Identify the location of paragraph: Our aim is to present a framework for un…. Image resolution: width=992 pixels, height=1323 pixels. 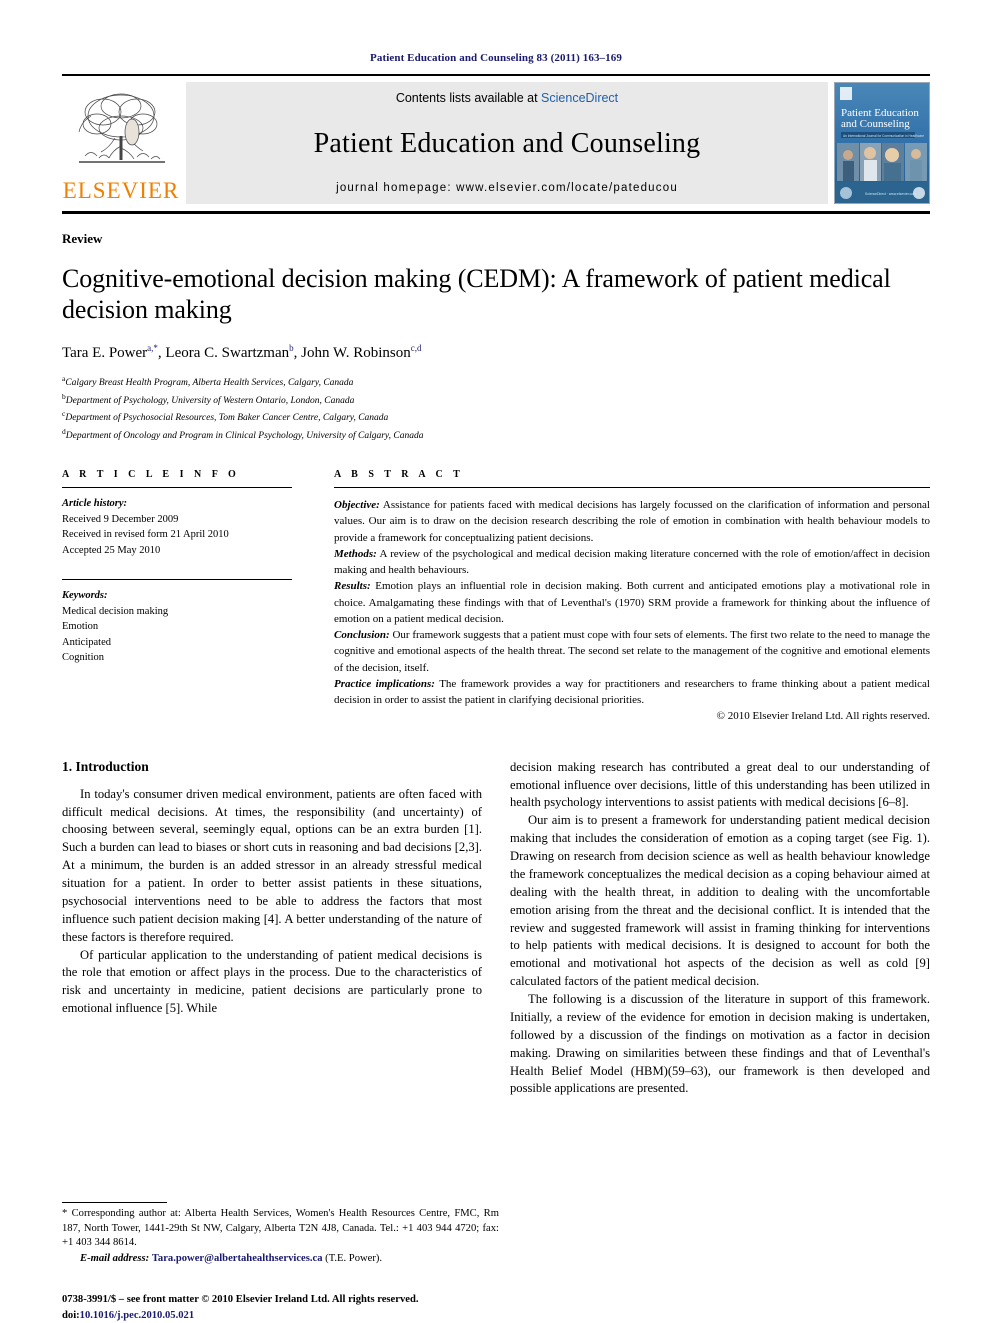
(720, 901).